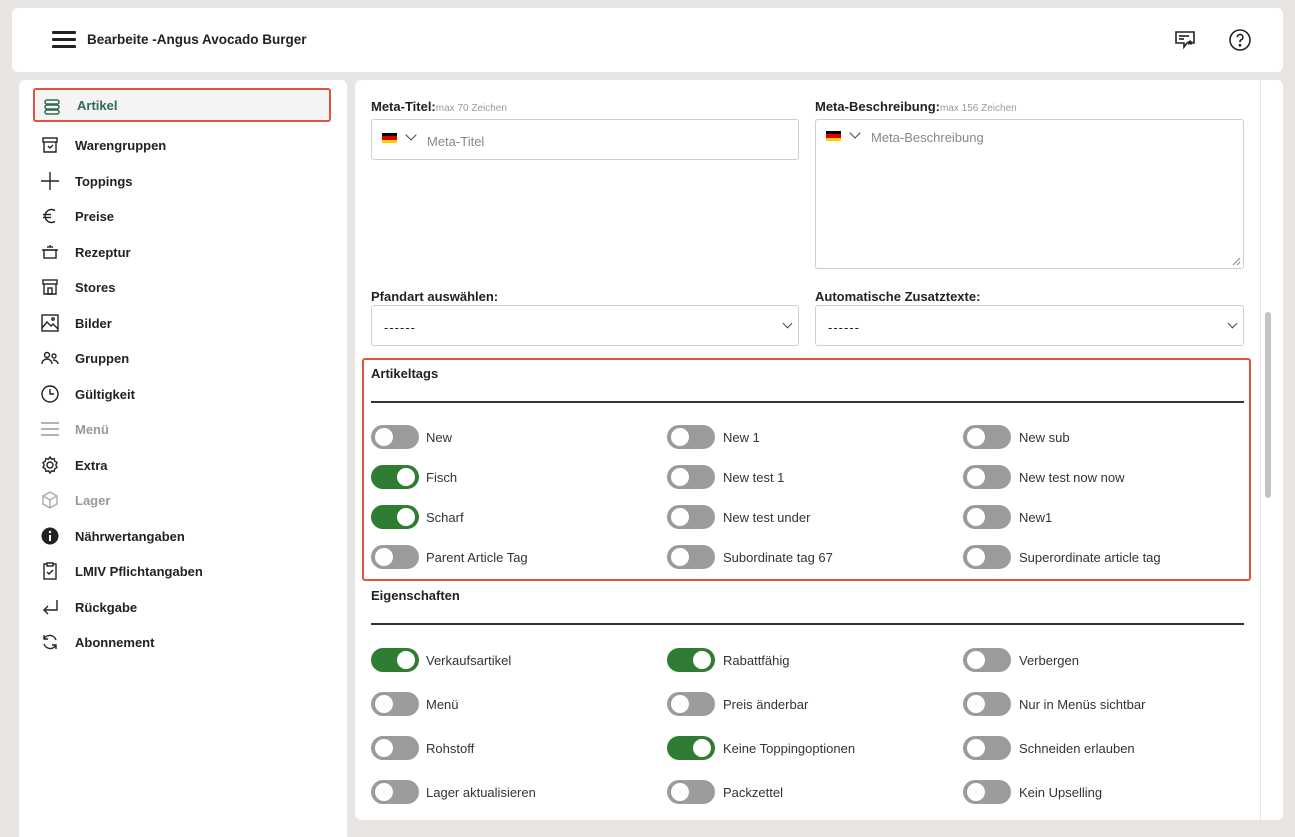 The width and height of the screenshot is (1295, 837). What do you see at coordinates (916, 106) in the screenshot?
I see `meta-description-label: Meta-Beschreibung:max 156 Zeichen` at bounding box center [916, 106].